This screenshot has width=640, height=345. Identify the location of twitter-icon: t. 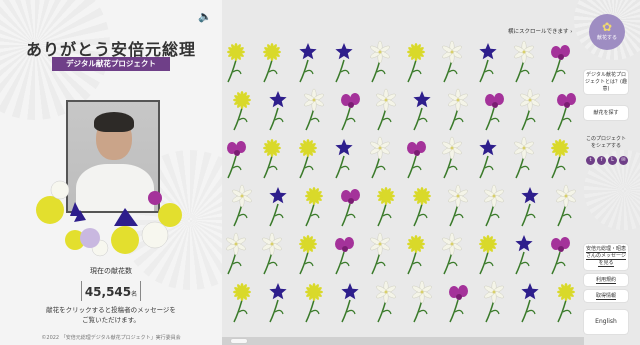
(590, 160).